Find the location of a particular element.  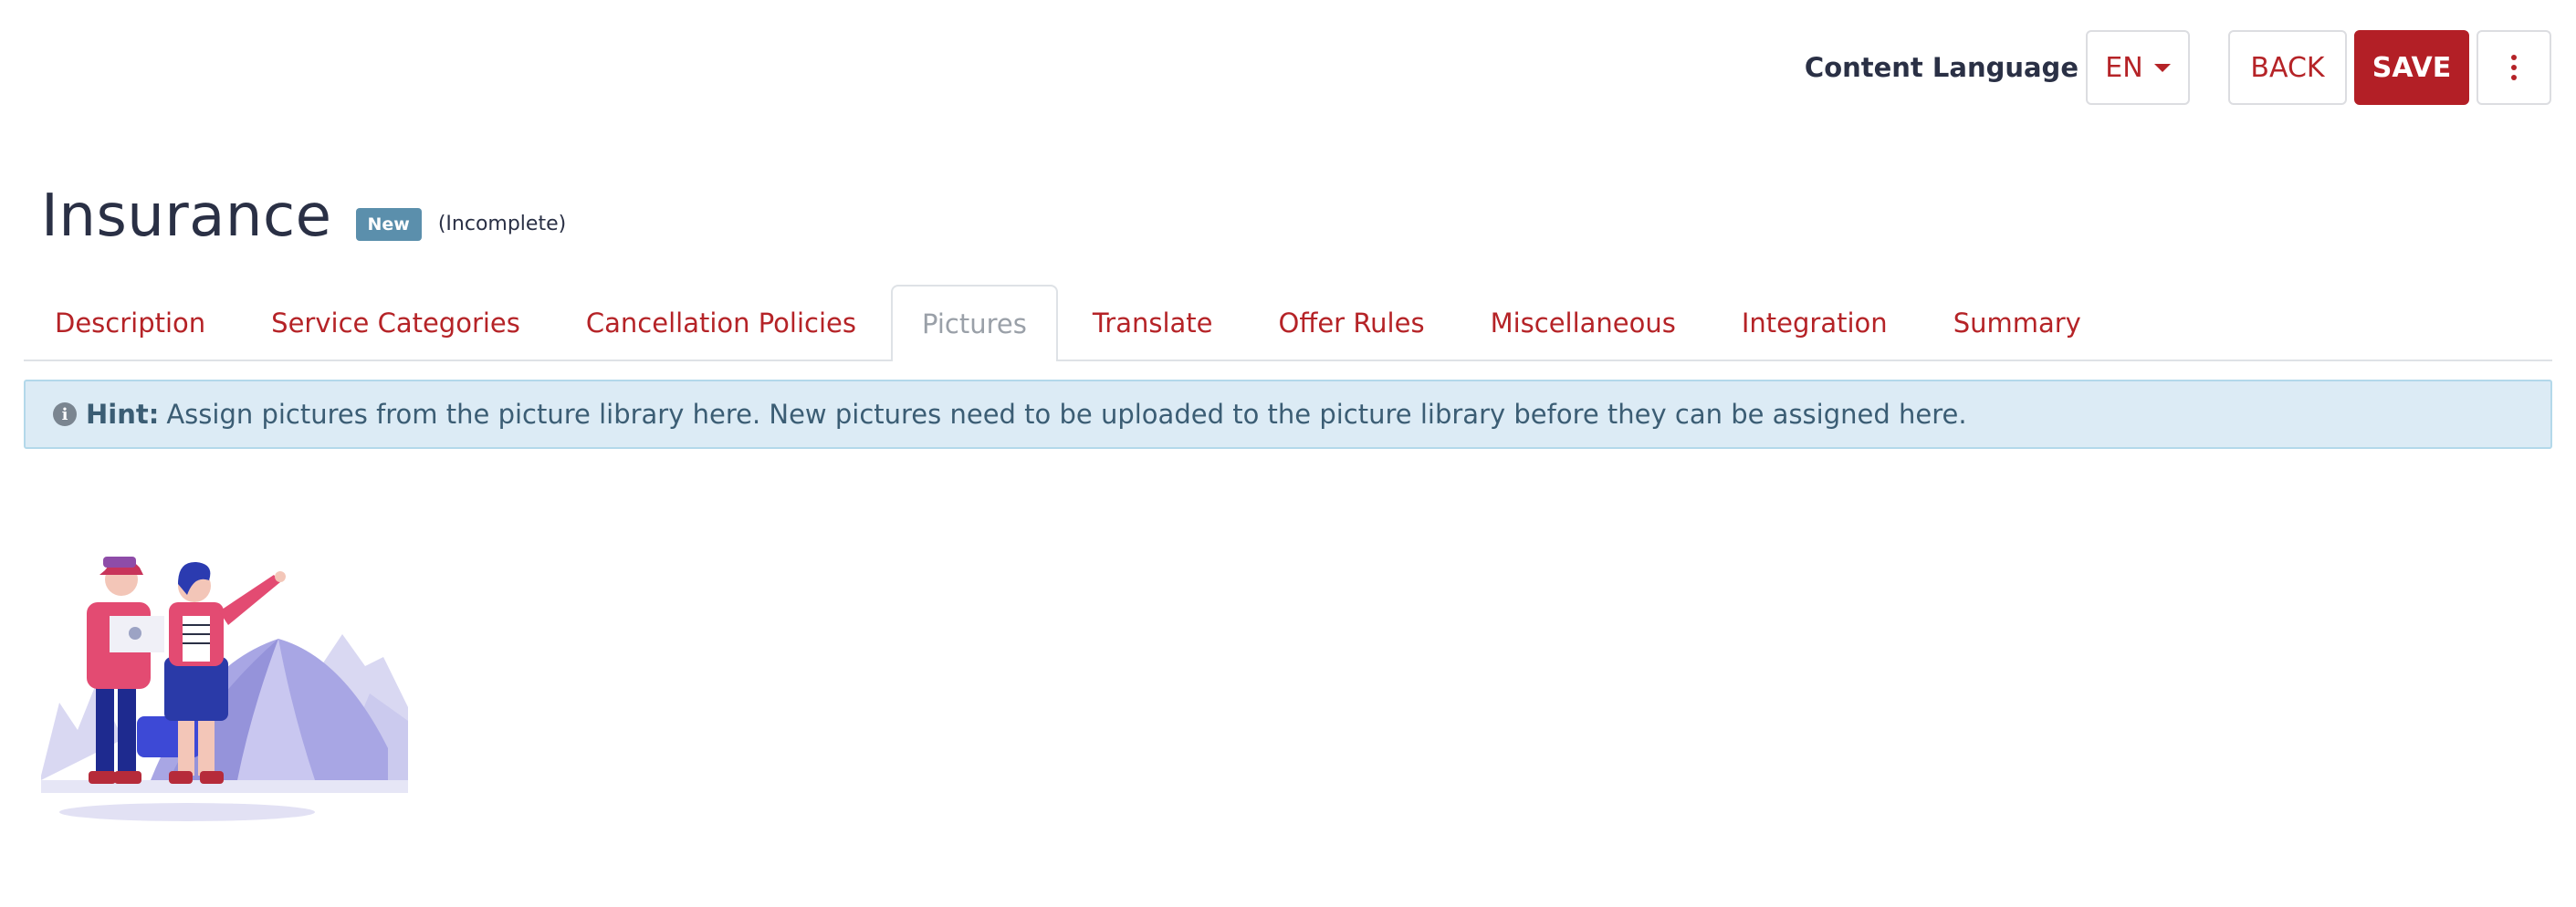

new-badge: New is located at coordinates (388, 225).